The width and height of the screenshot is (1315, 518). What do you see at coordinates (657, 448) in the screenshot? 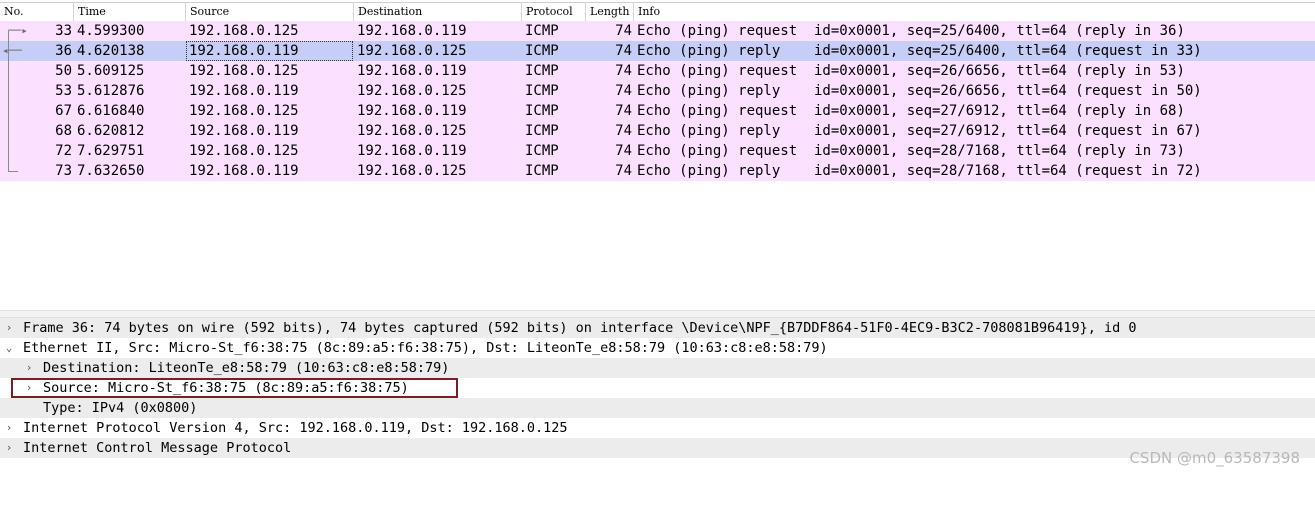
I see `detail-row-icmp: › Internet Control Message Protocol` at bounding box center [657, 448].